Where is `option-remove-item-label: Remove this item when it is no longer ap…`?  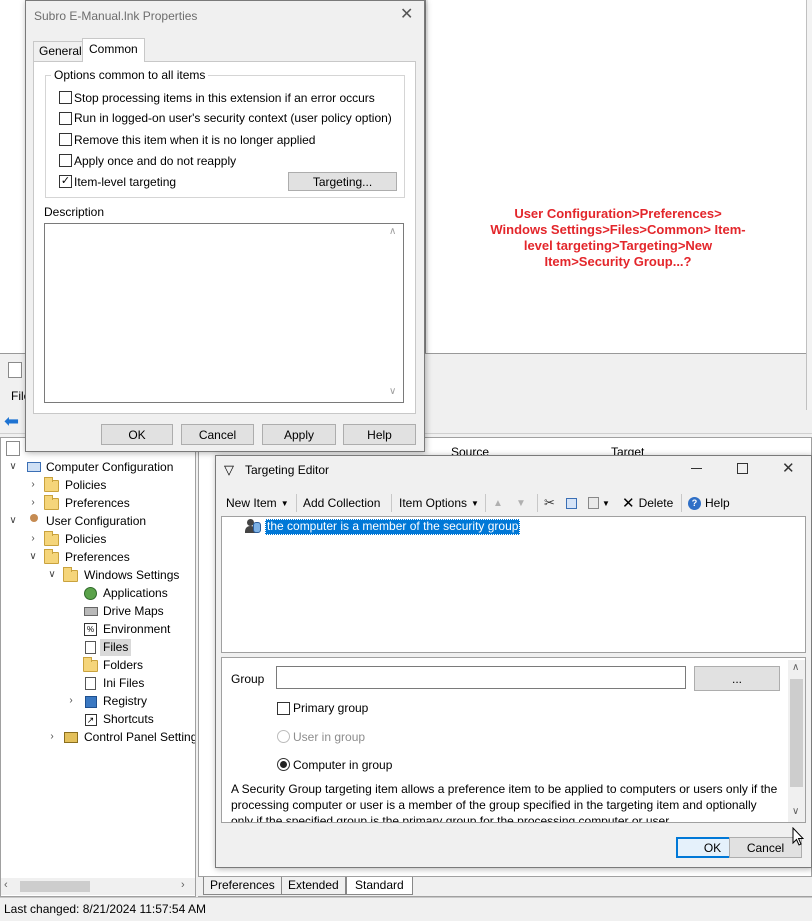
option-remove-item-label: Remove this item when it is no longer ap… is located at coordinates (195, 140).